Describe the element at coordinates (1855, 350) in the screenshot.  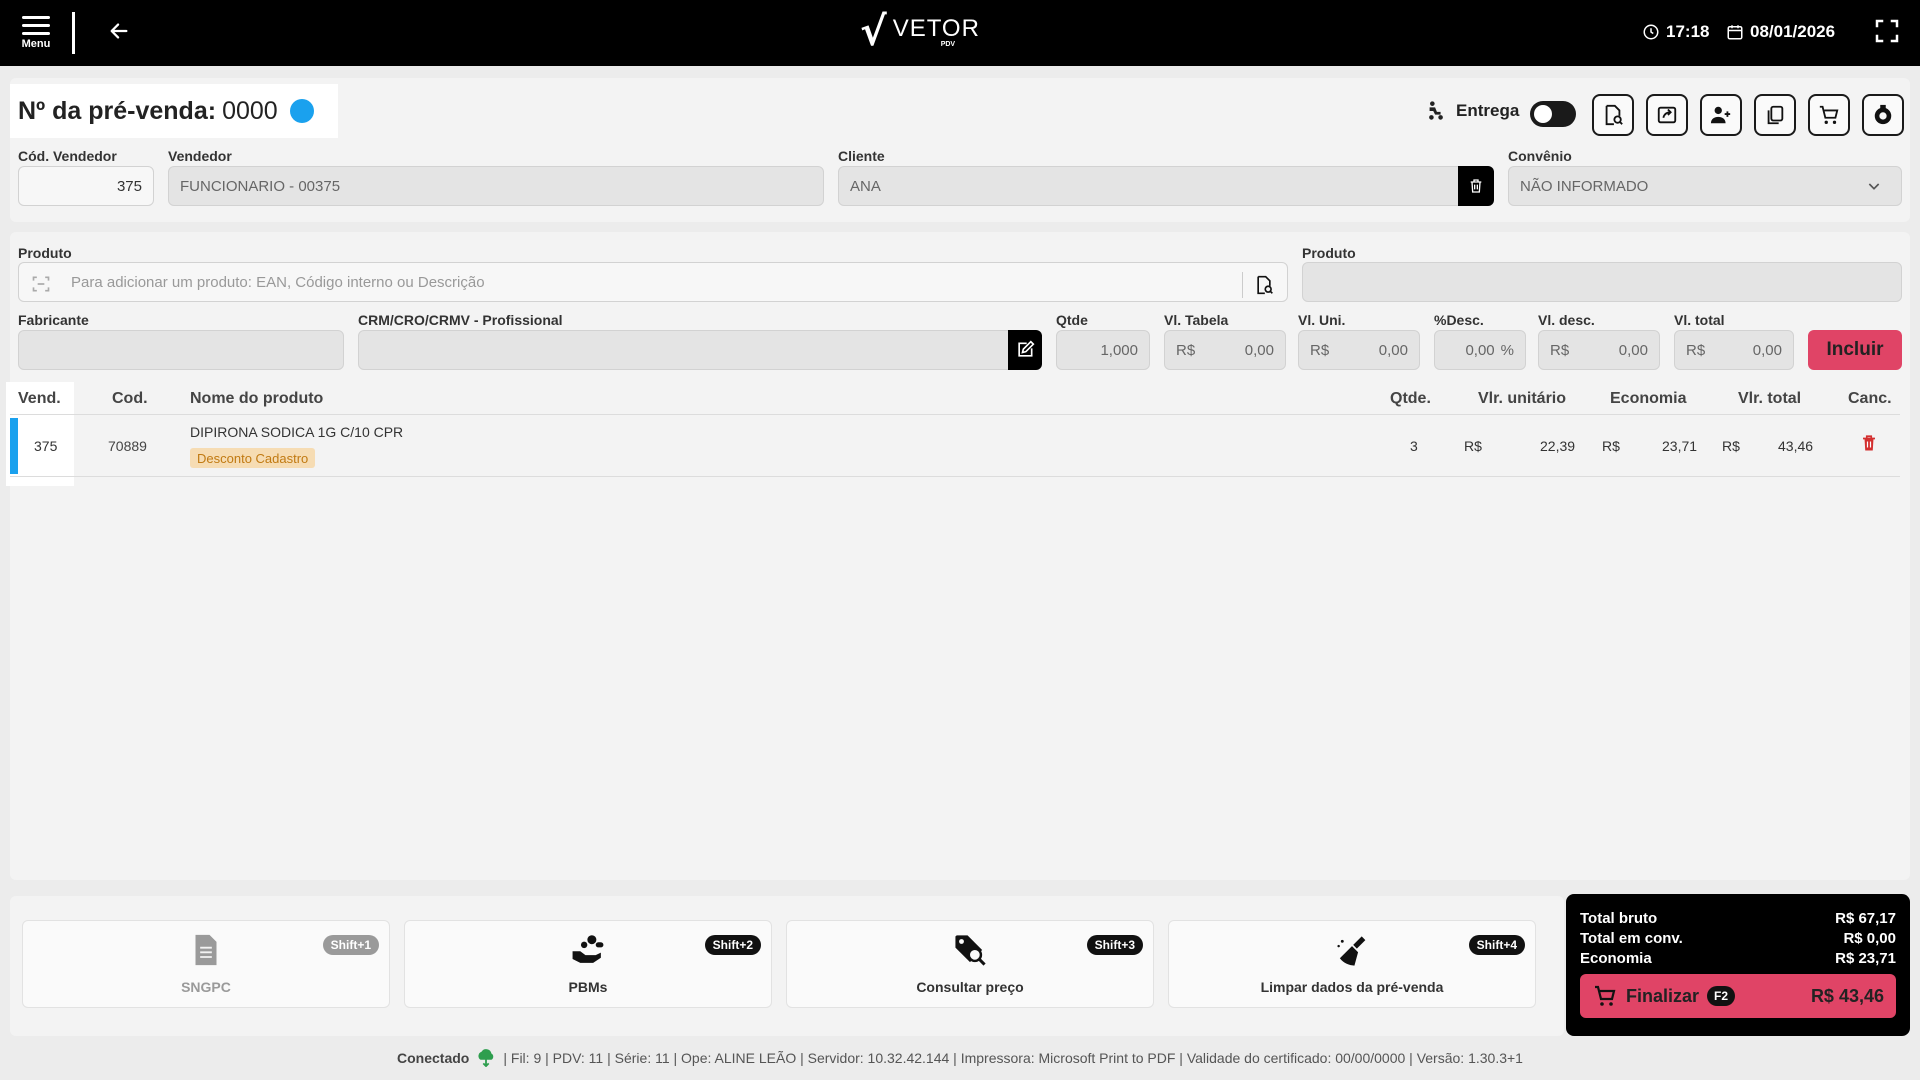
I see `include-button: Incluir` at that location.